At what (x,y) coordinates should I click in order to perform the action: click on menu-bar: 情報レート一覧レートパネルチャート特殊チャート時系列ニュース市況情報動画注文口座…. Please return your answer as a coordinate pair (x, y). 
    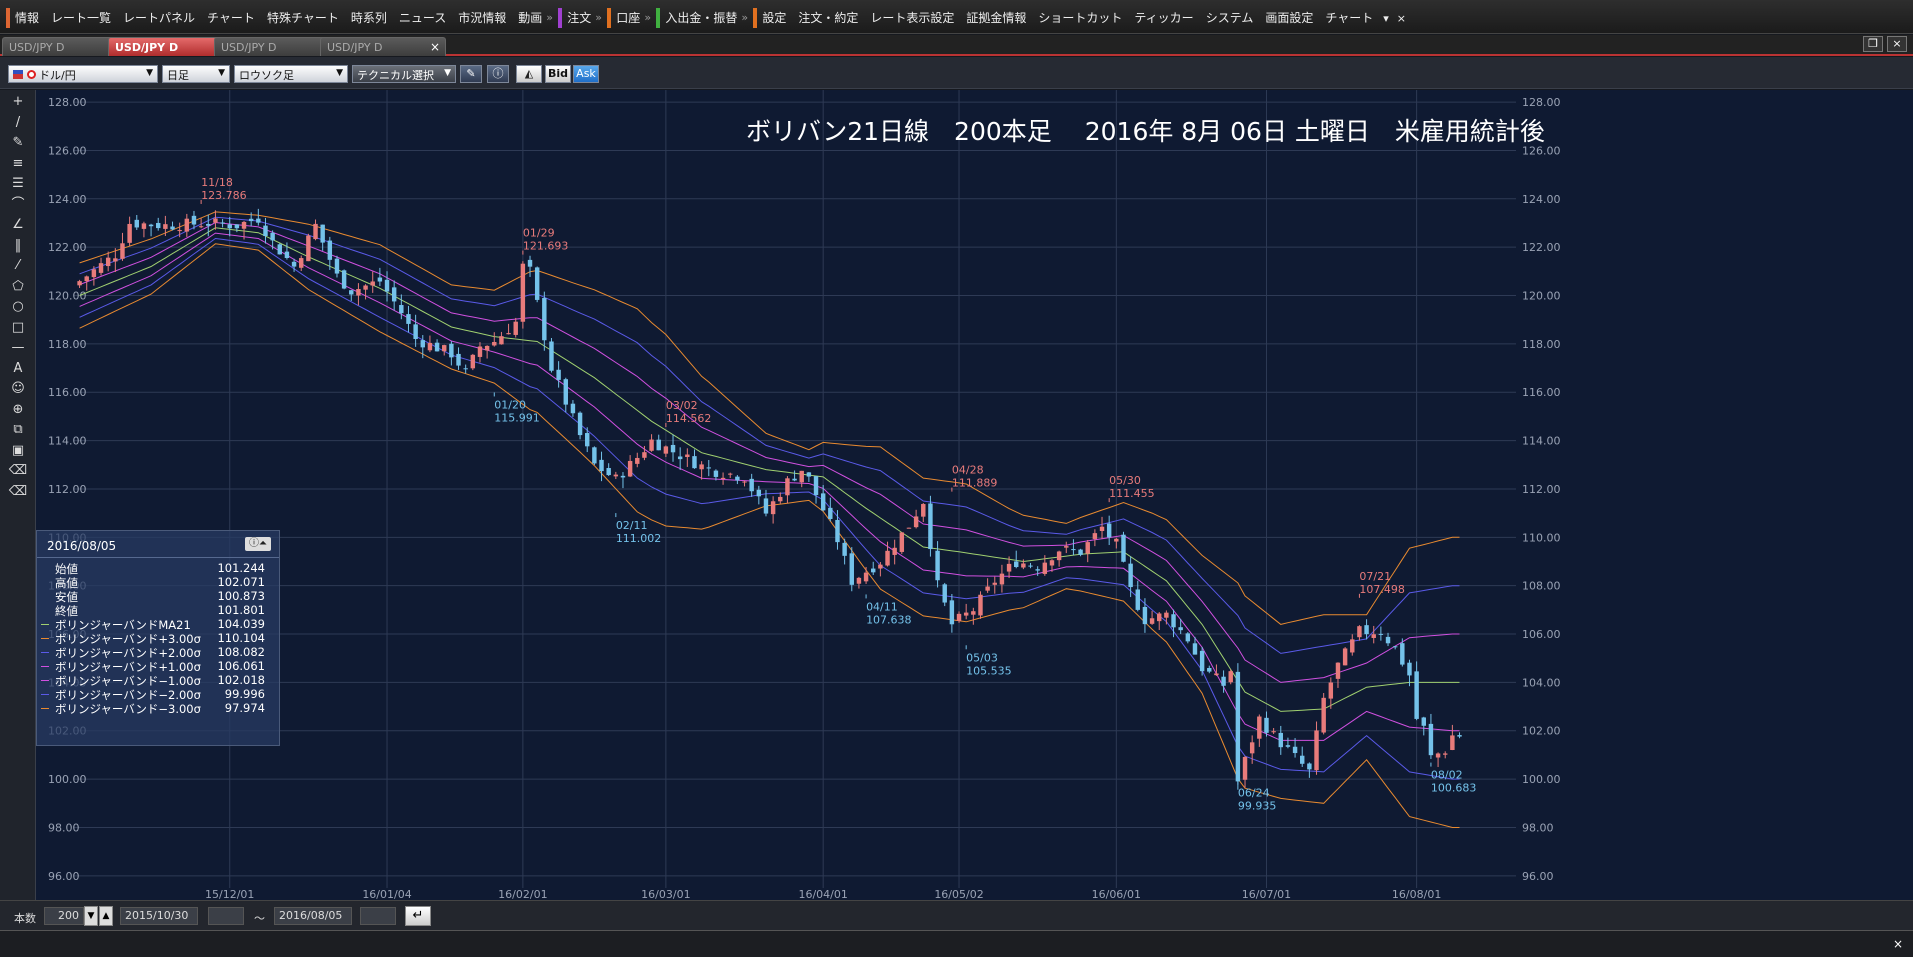
    Looking at the image, I should click on (956, 17).